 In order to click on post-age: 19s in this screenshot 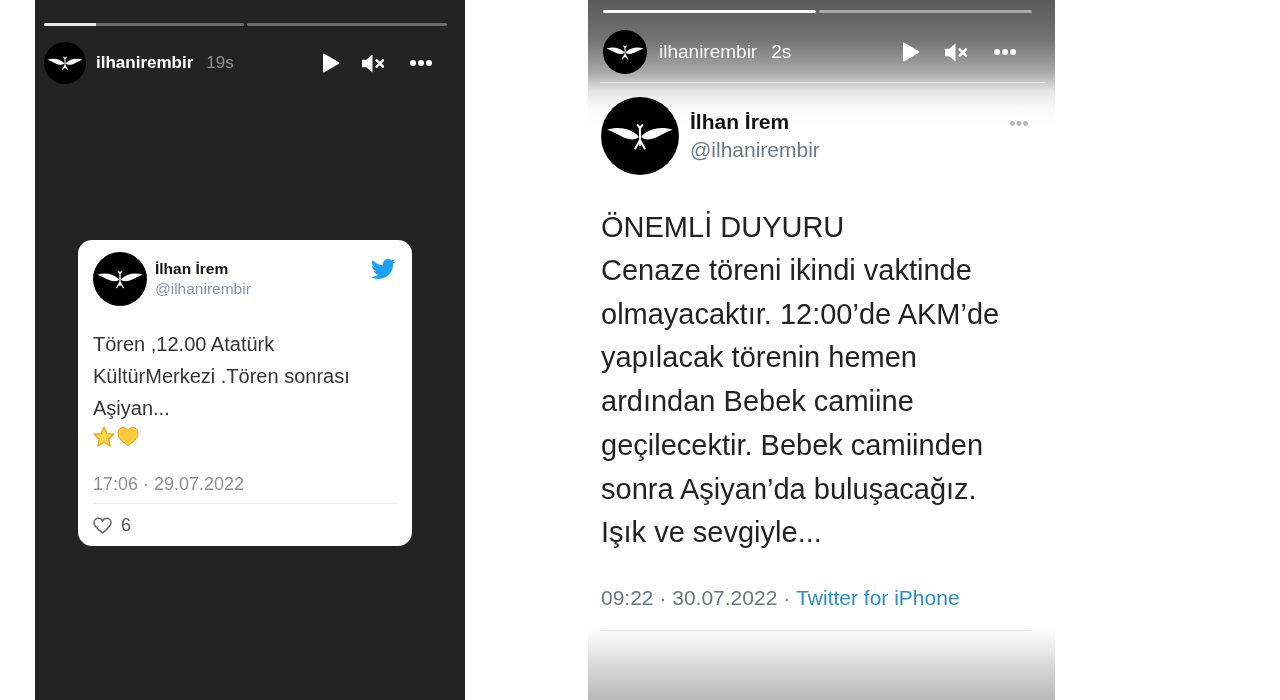, I will do `click(220, 63)`.